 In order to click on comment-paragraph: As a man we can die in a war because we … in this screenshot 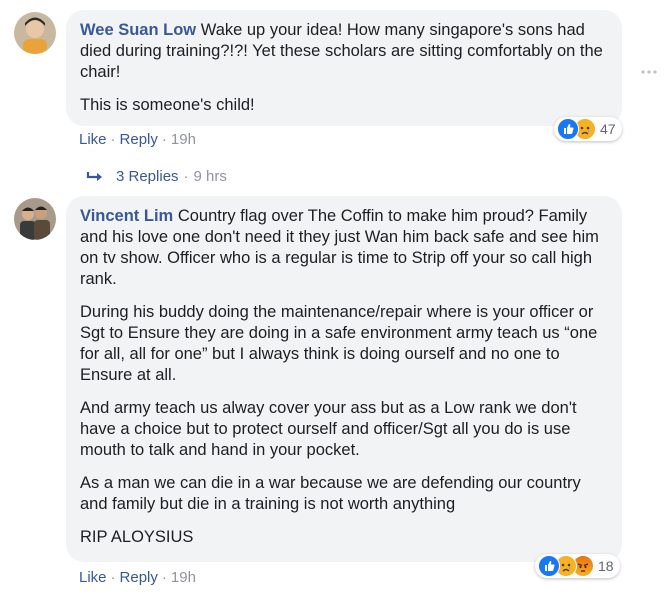, I will do `click(330, 493)`.